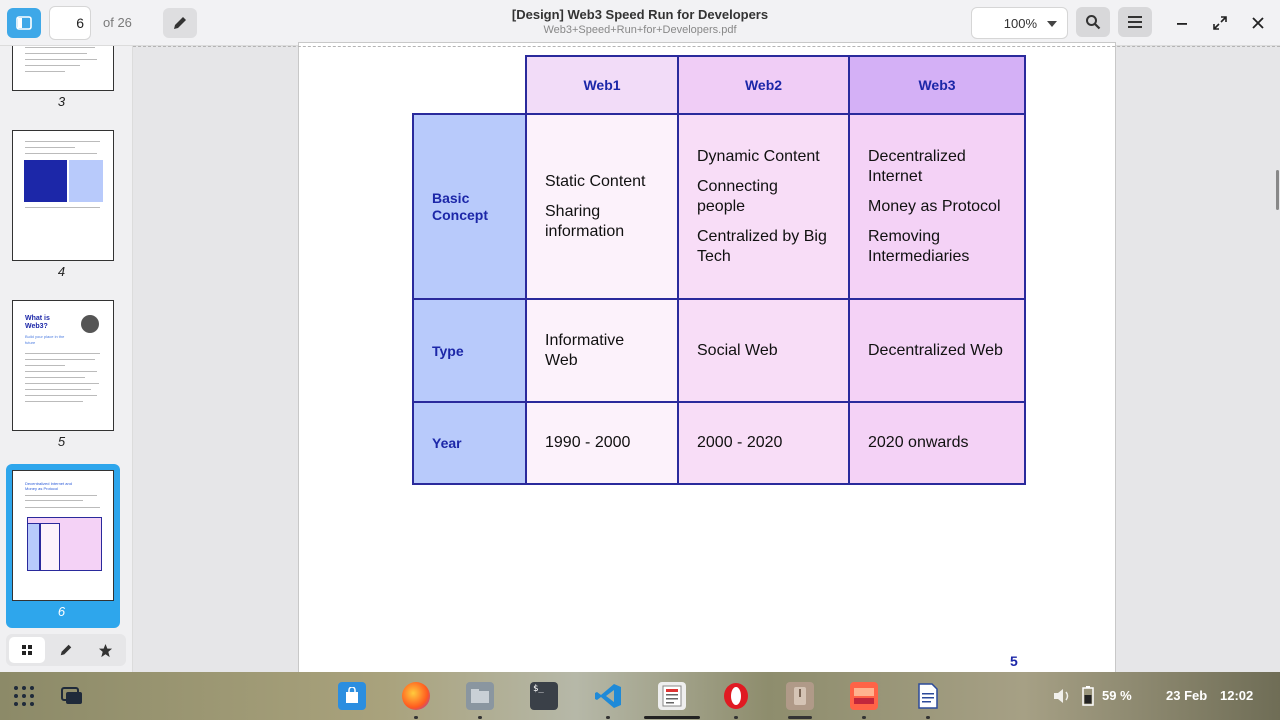 The height and width of the screenshot is (720, 1280). Describe the element at coordinates (61, 441) in the screenshot. I see `thumbnail-label: 5` at that location.